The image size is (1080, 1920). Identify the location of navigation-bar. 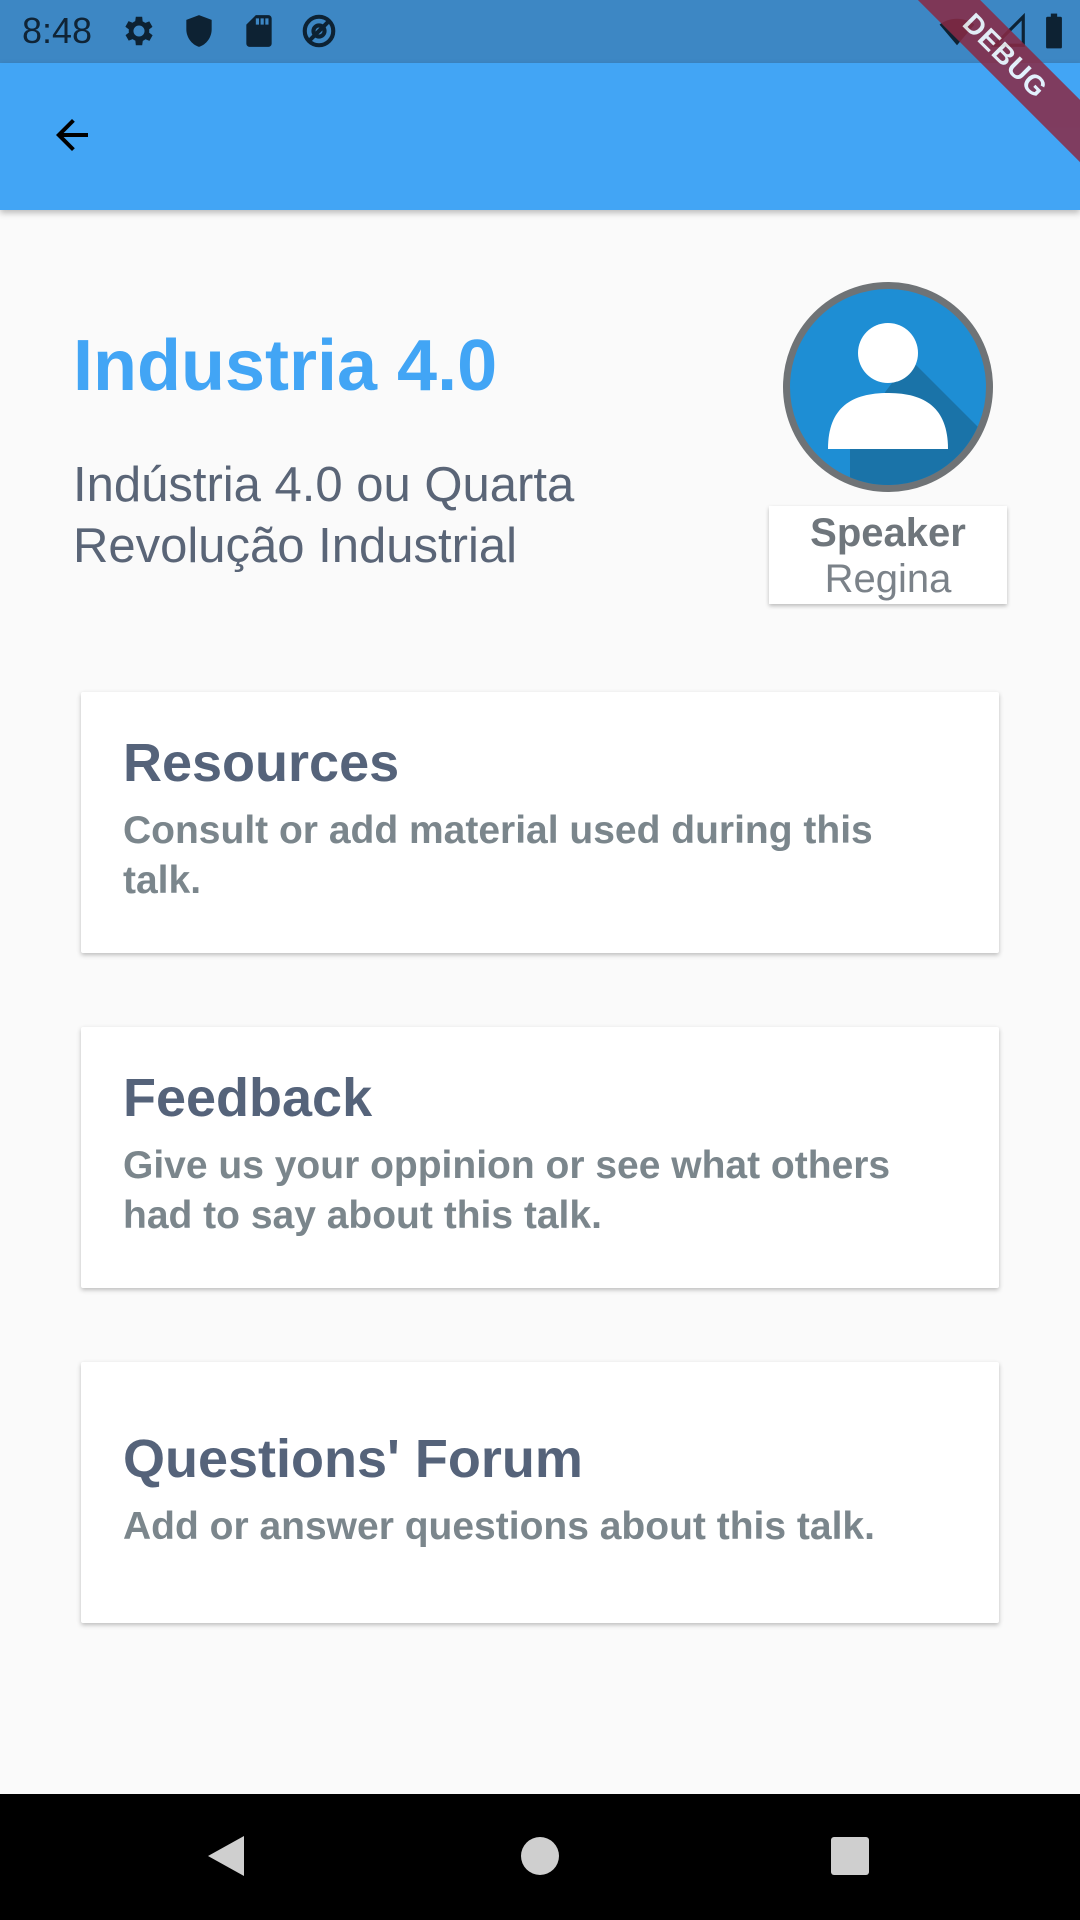
(540, 1857).